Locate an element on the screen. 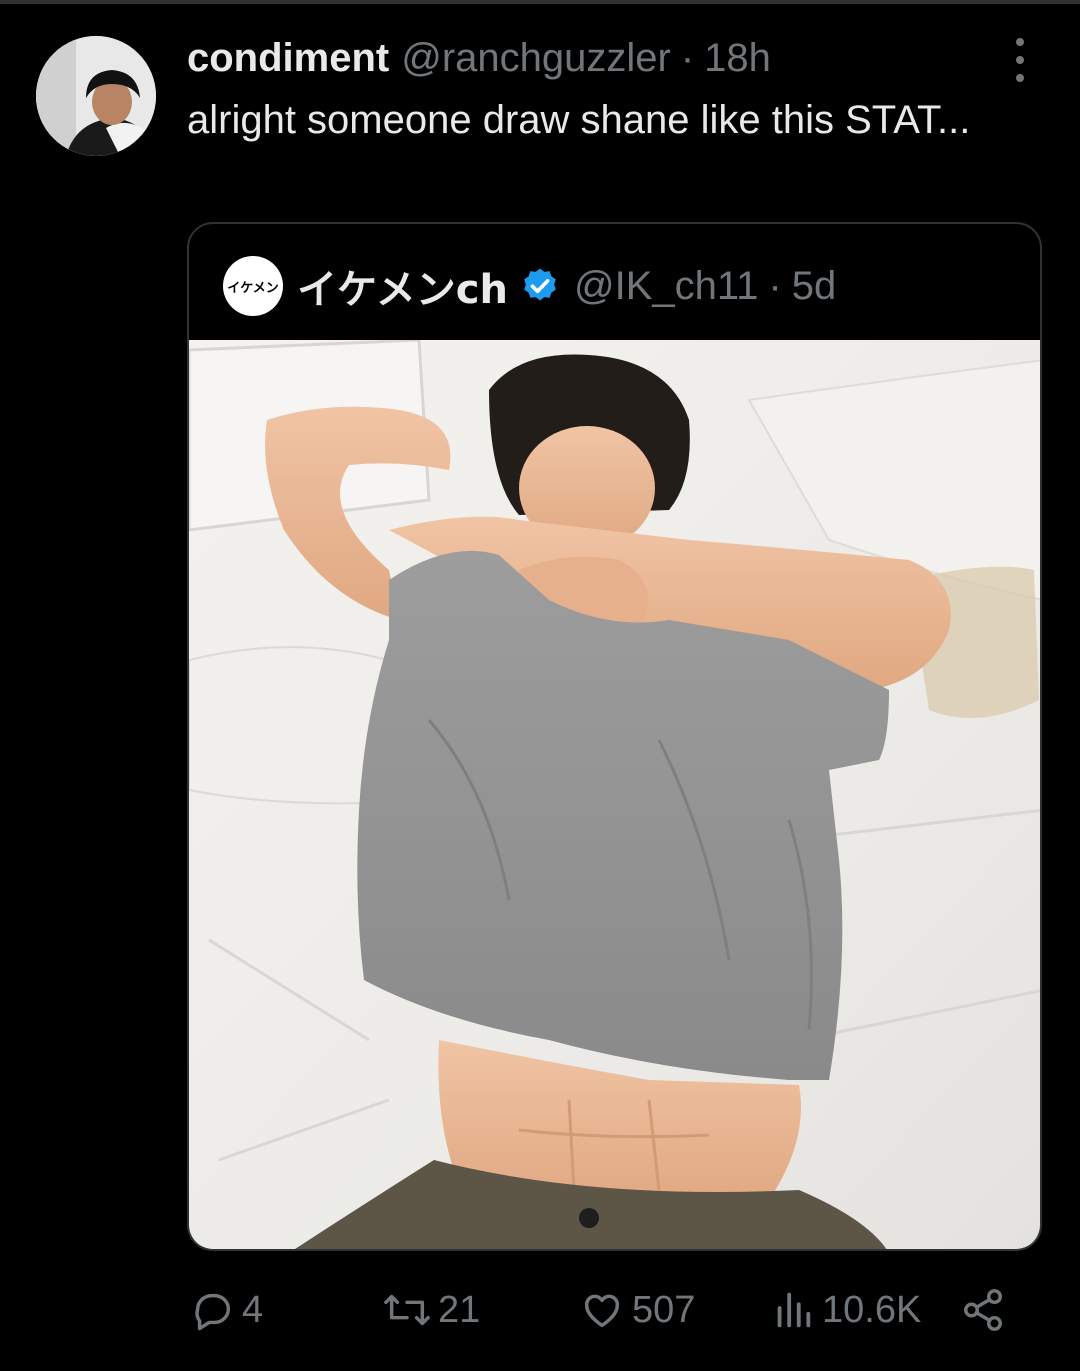 The image size is (1080, 1371). quoted-avatar: イケメン is located at coordinates (253, 286).